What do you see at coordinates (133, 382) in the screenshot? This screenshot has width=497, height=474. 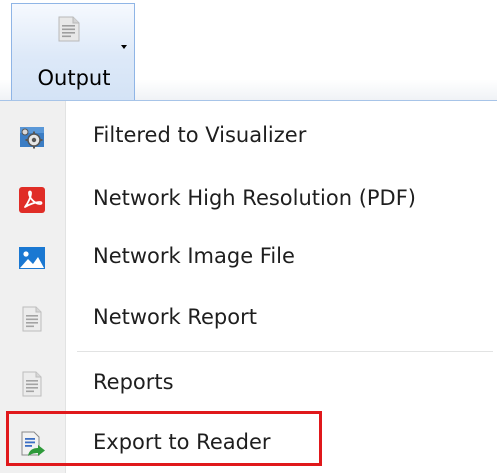 I see `menu-item-label: Reports` at bounding box center [133, 382].